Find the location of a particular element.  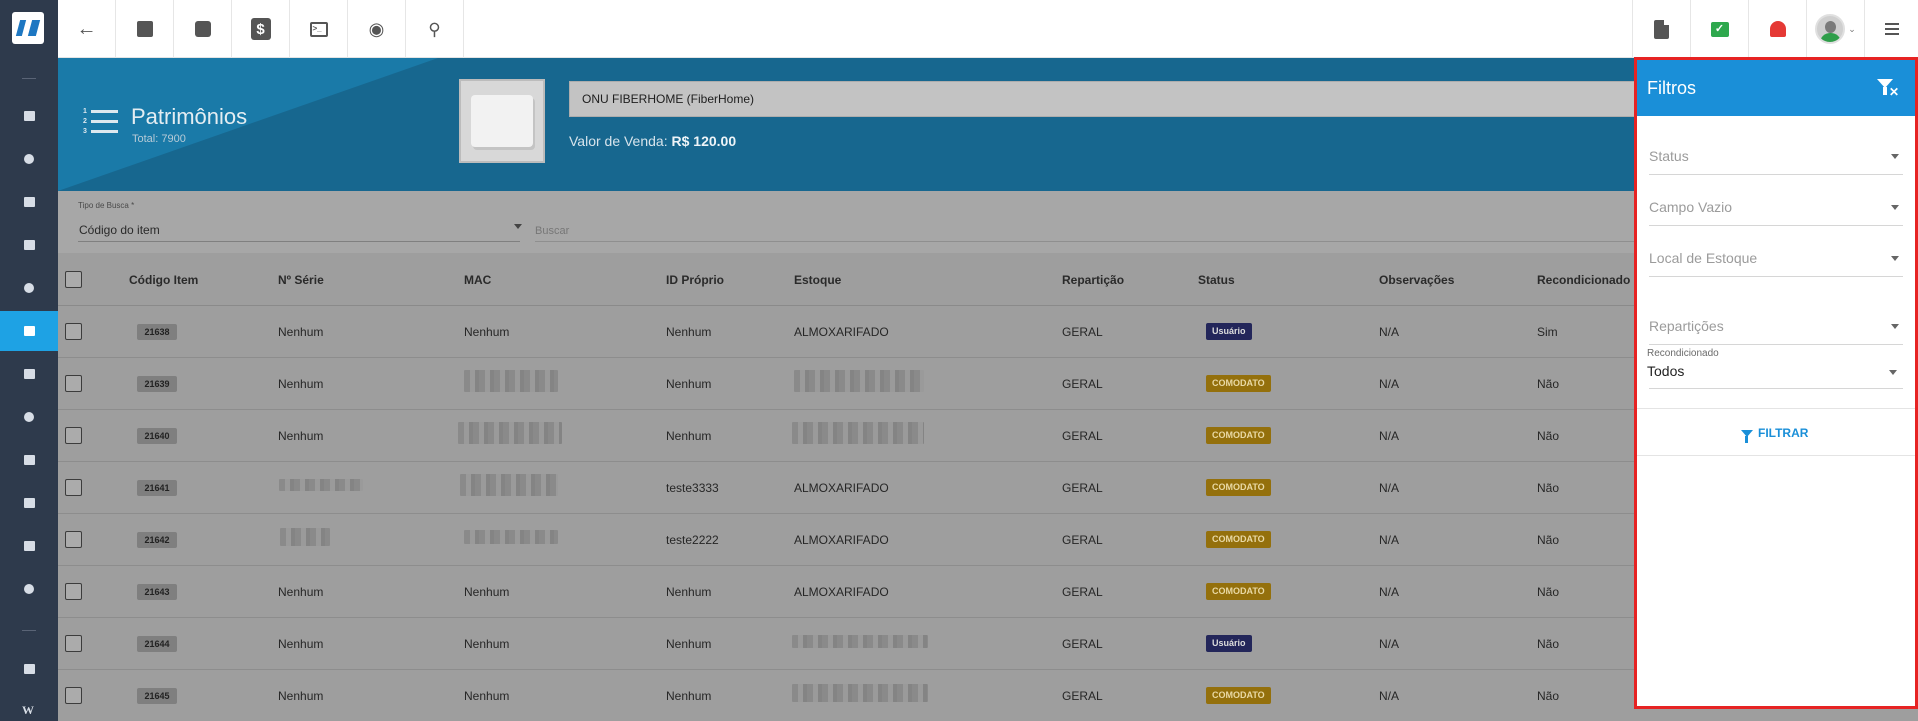

top-toolbar: ← $ >_ ◉ ⚲ ✓ ⌄ is located at coordinates (988, 29).